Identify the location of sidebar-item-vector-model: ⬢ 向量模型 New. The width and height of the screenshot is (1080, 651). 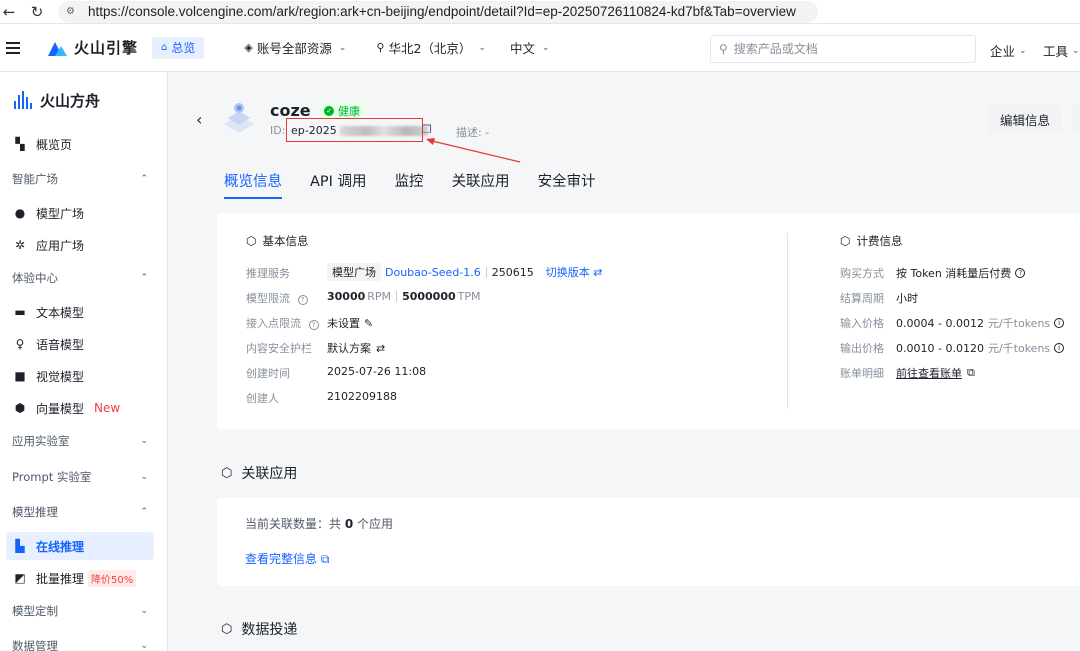
(80, 408).